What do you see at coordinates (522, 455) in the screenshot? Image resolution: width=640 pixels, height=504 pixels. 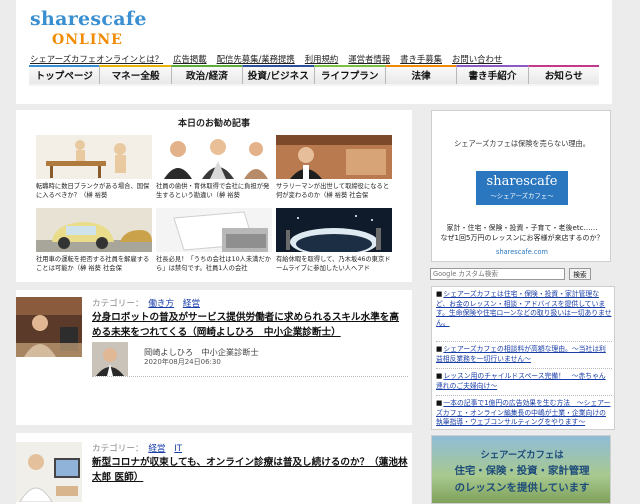 I see `lesson-ad-line: シェアーズカフェは` at bounding box center [522, 455].